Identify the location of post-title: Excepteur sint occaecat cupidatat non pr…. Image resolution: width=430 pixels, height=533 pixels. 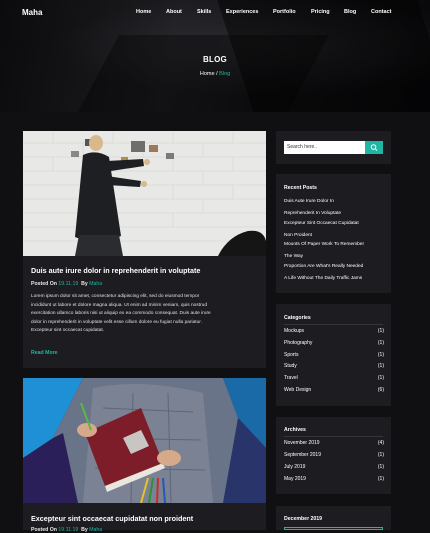
(112, 518).